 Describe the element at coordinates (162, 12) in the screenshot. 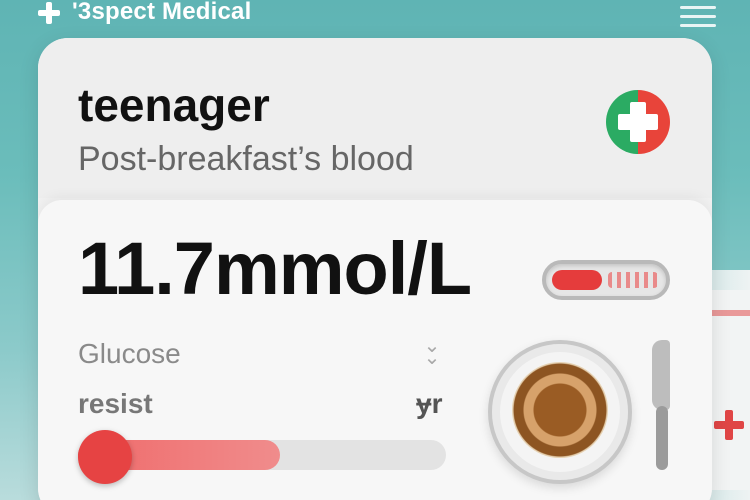

I see `brand-name: '3spect Medical` at that location.